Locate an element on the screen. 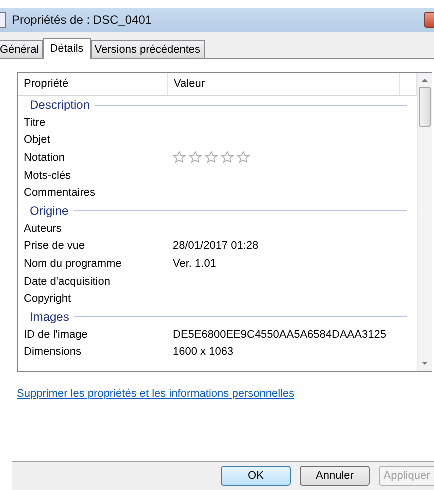 This screenshot has height=490, width=434. dialog-button: OK is located at coordinates (256, 476).